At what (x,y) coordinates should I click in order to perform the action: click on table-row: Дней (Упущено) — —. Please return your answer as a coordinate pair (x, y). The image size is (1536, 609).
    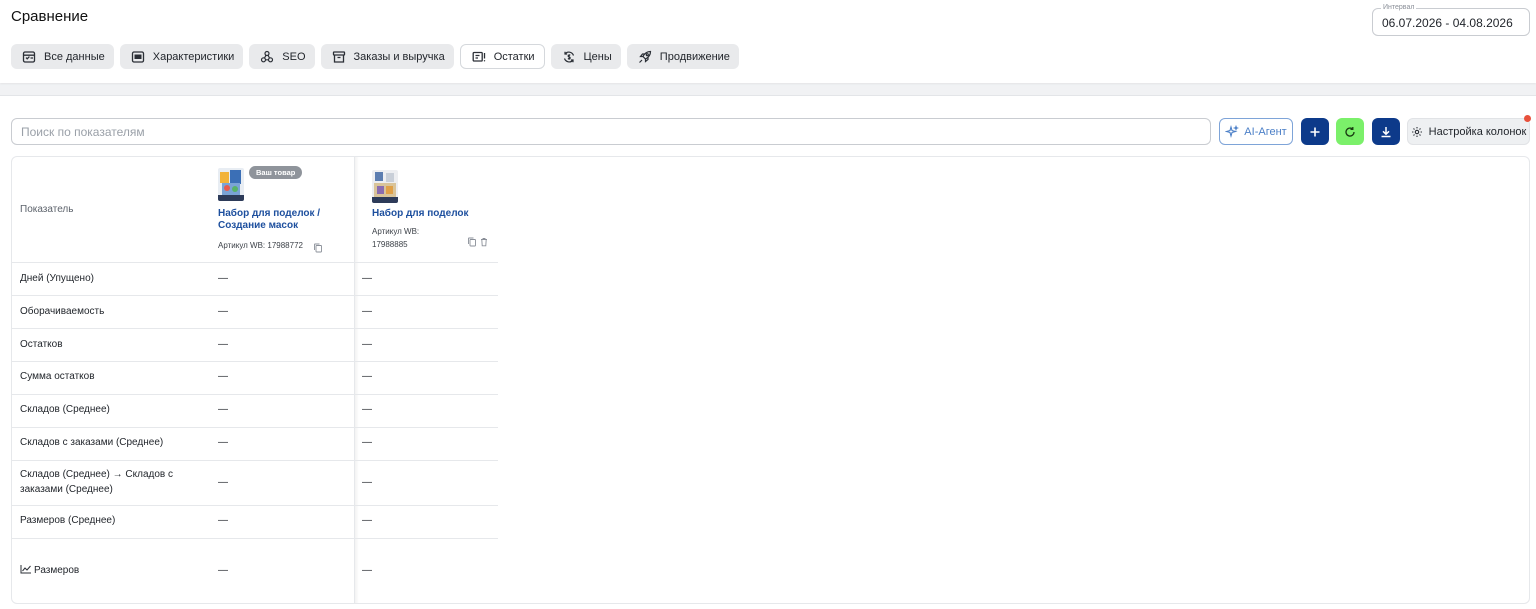
    Looking at the image, I should click on (255, 279).